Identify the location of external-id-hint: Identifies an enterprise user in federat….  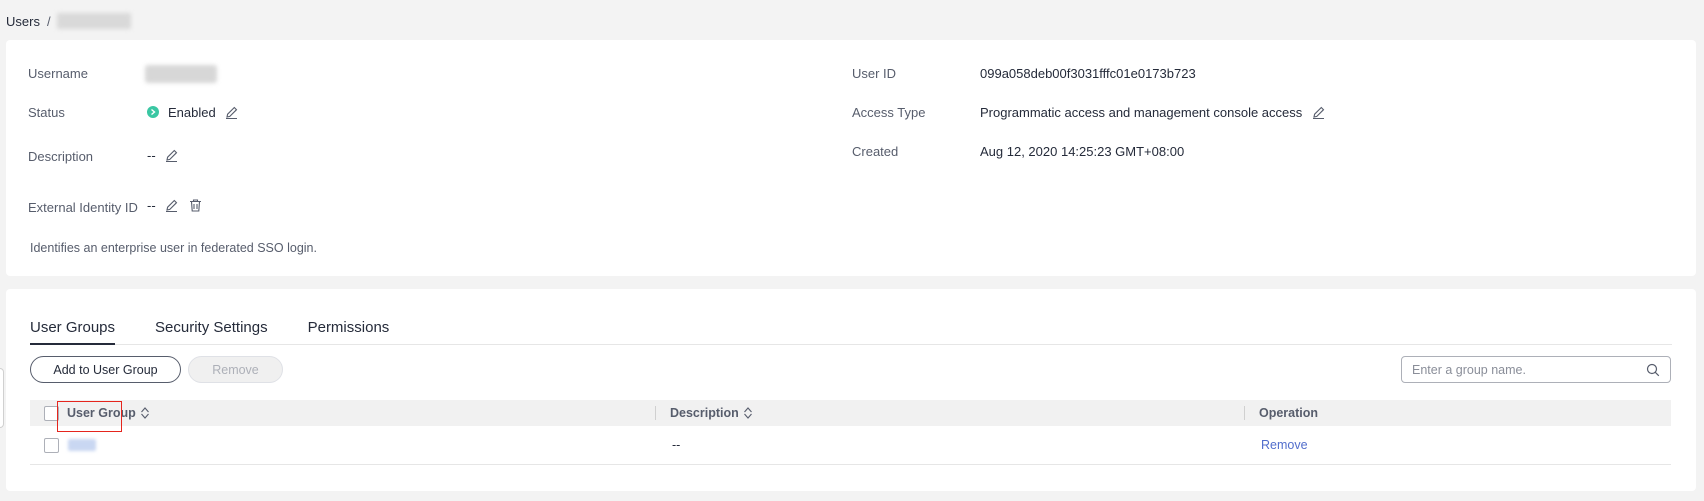
(173, 248).